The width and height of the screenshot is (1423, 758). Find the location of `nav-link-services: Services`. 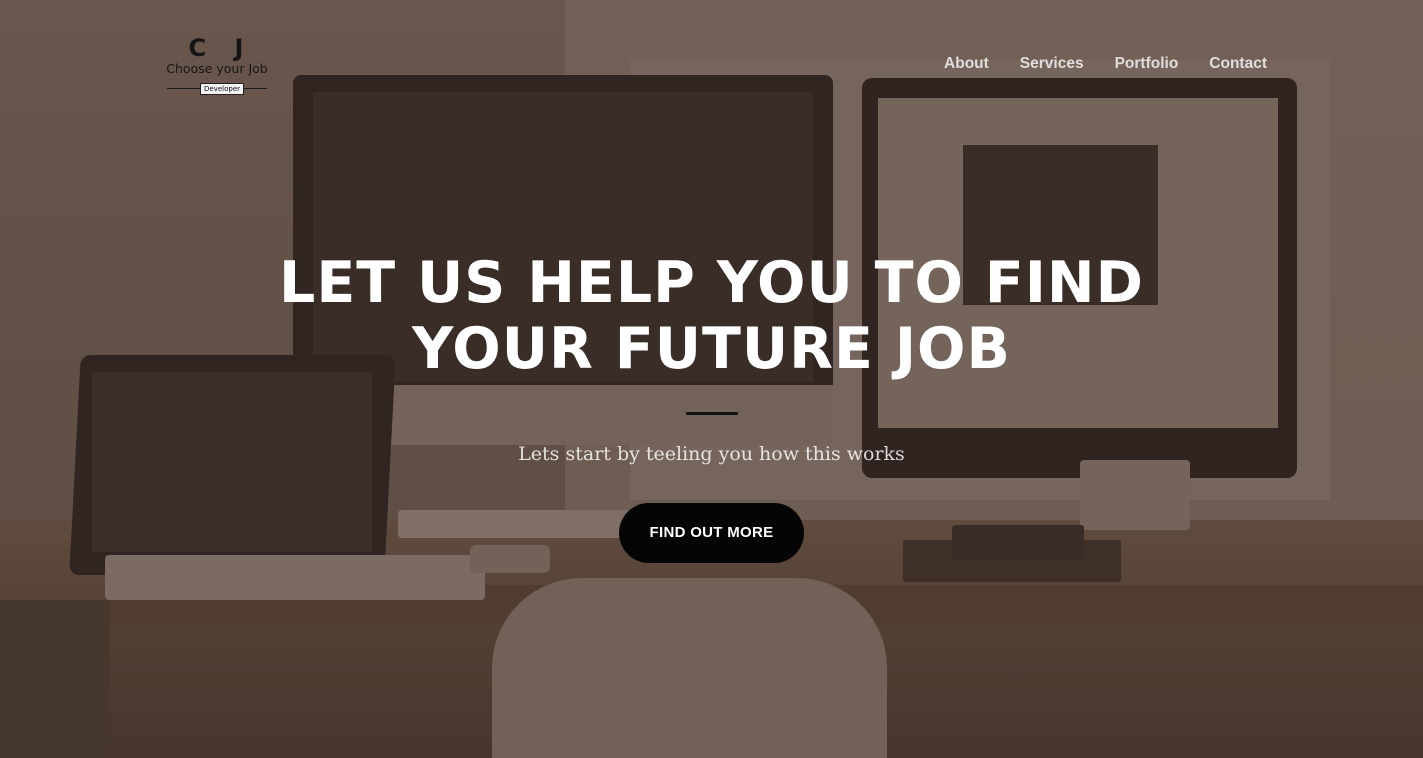

nav-link-services: Services is located at coordinates (1052, 64).